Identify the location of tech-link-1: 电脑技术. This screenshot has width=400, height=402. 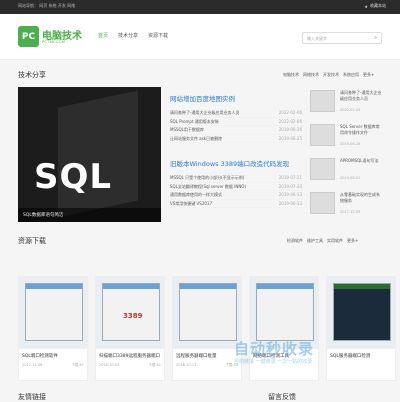
(291, 75).